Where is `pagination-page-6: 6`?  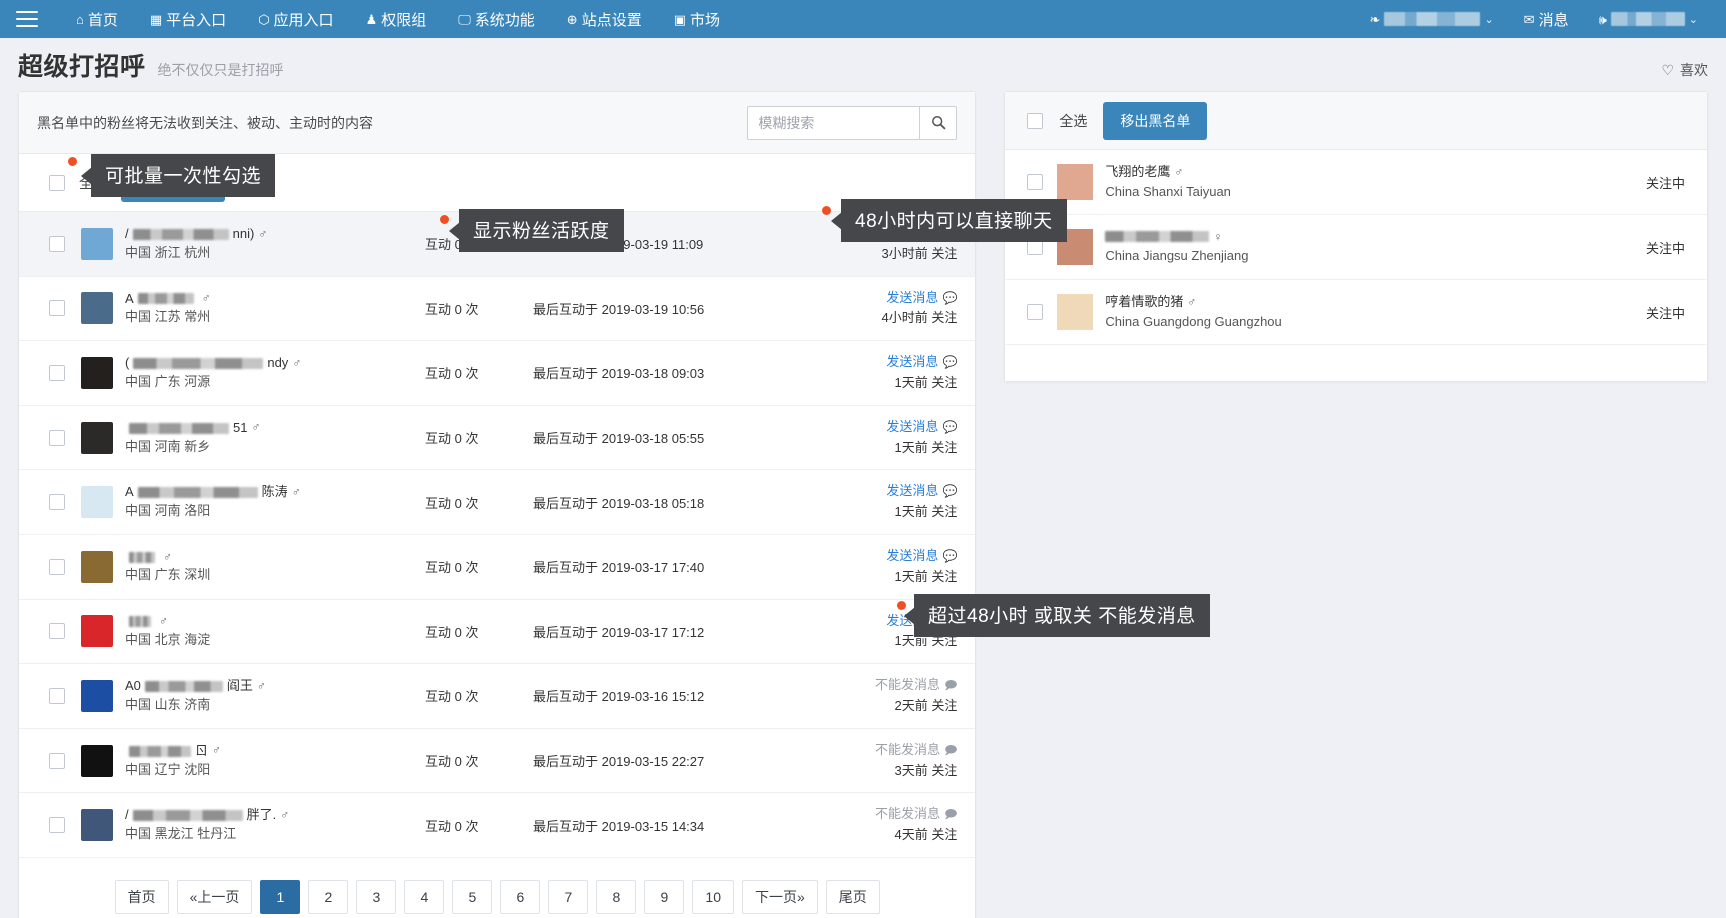
pagination-page-6: 6 is located at coordinates (520, 896).